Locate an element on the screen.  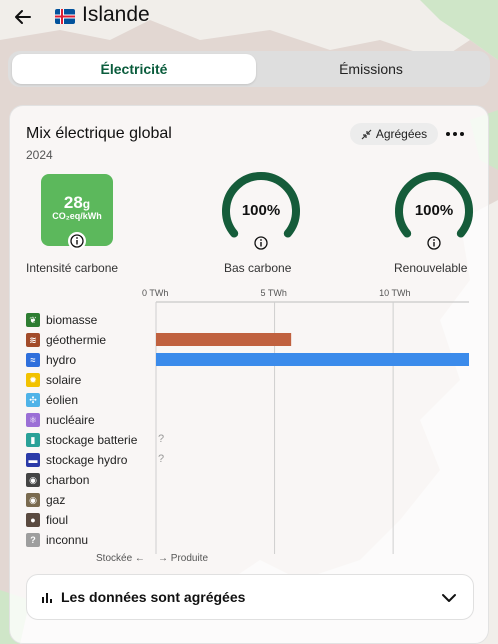
legend-item: ≈ hydro is located at coordinates (51, 360).